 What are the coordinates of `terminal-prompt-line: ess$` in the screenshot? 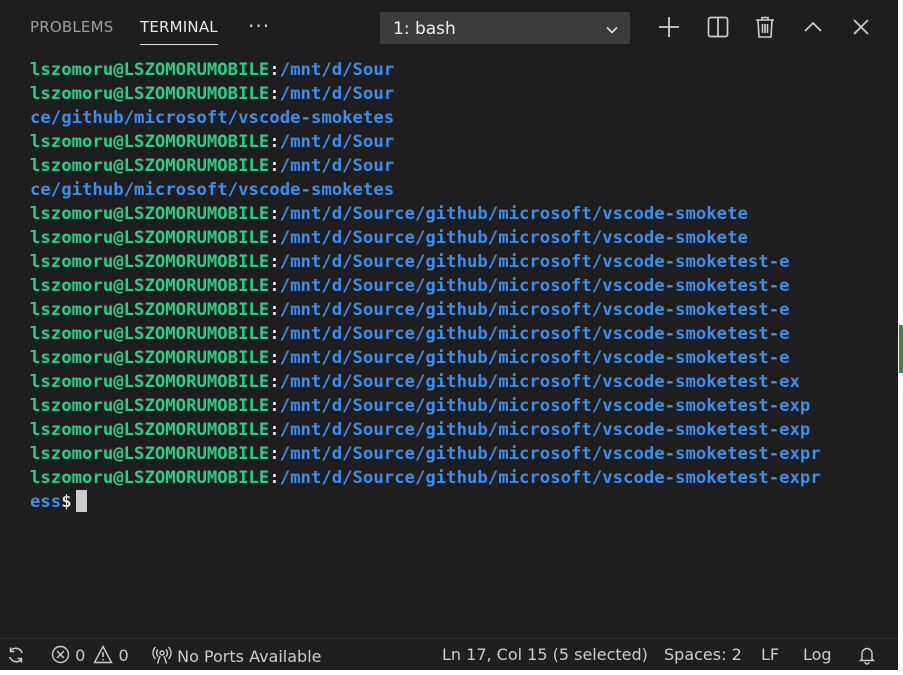 It's located at (460, 502).